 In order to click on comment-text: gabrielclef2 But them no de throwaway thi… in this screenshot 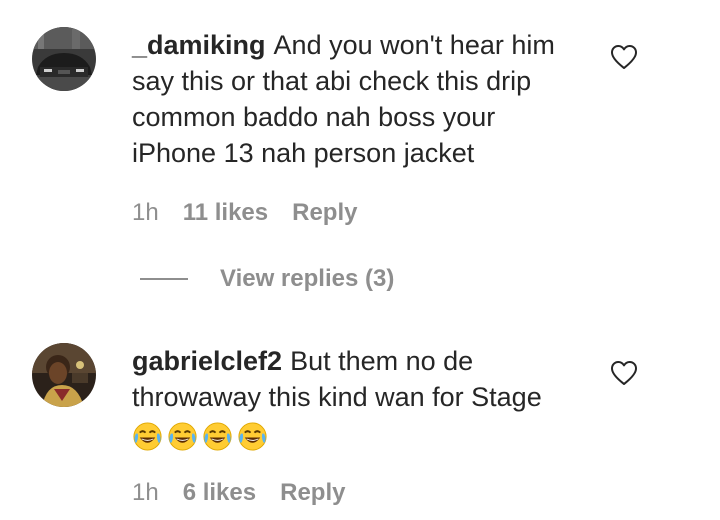, I will do `click(357, 397)`.